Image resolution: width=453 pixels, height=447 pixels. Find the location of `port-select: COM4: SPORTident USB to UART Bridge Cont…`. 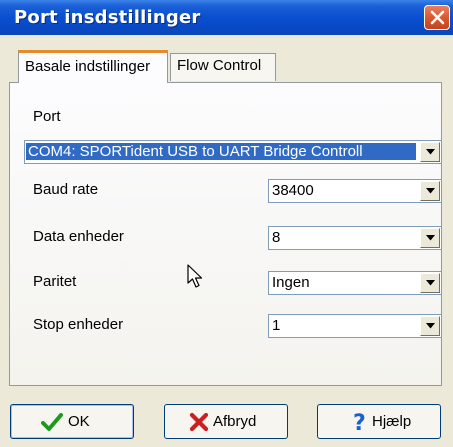

port-select: COM4: SPORTident USB to UART Bridge Cont… is located at coordinates (233, 152).